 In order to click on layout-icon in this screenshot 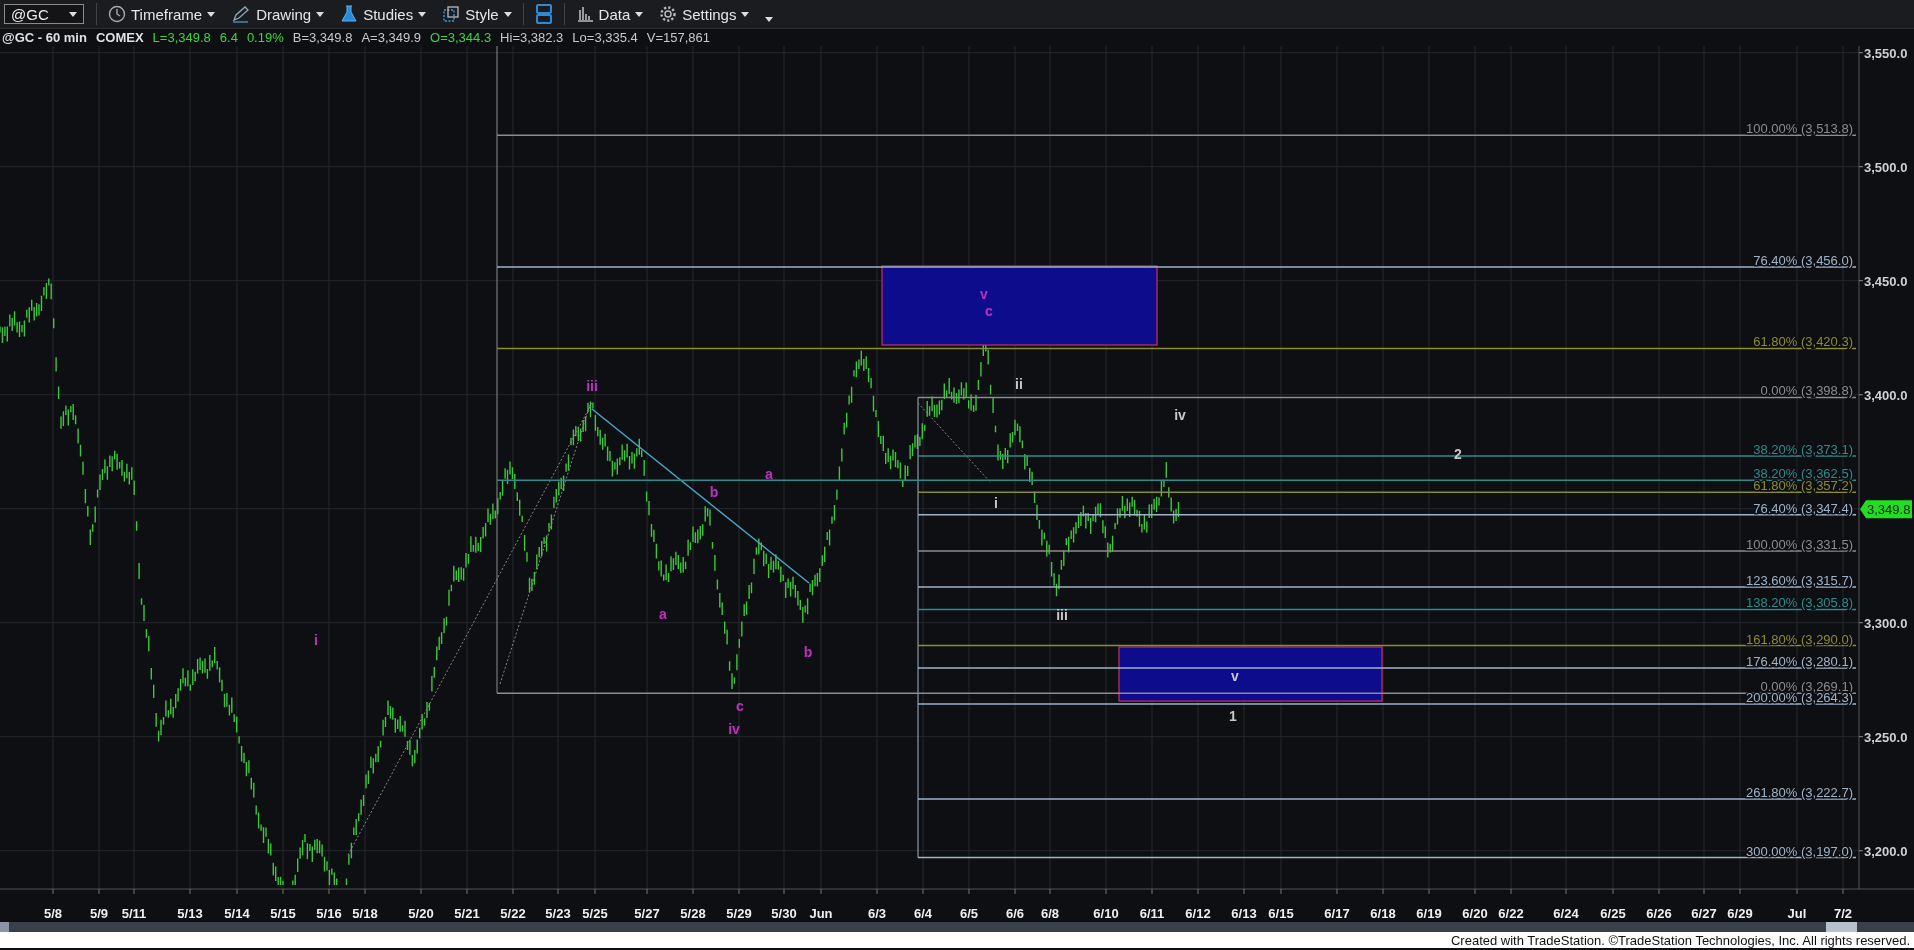, I will do `click(543, 14)`.